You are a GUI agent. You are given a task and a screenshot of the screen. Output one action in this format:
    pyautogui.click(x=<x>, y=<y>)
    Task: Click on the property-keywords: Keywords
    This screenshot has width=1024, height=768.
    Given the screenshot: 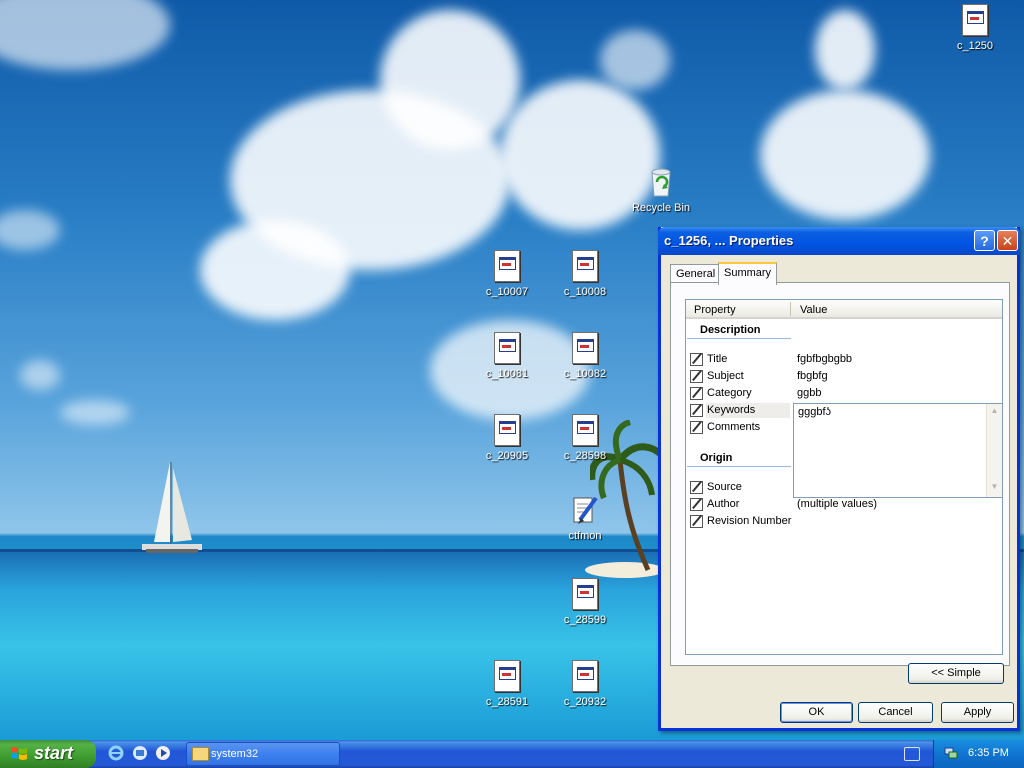 What is the action you would take?
    pyautogui.click(x=752, y=410)
    